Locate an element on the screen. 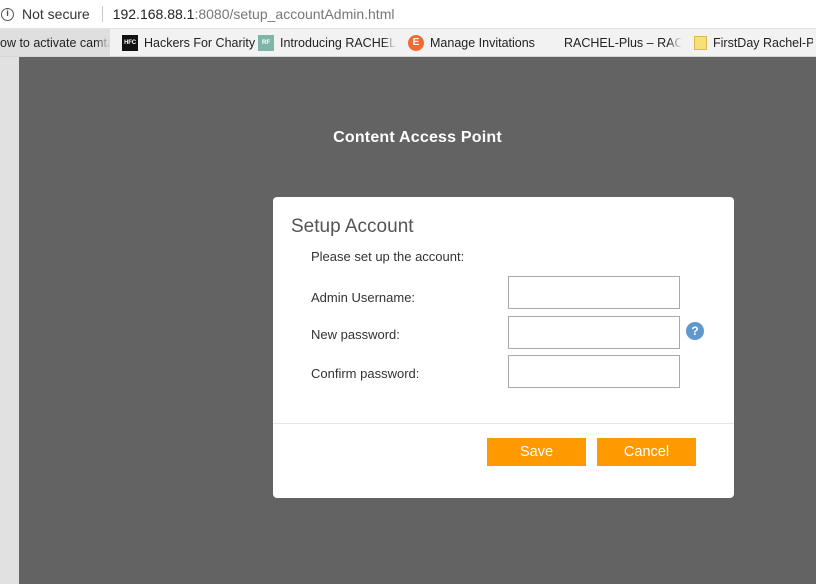 The width and height of the screenshot is (816, 584). bookmark-item: HFC Hackers For Charity is located at coordinates (188, 42).